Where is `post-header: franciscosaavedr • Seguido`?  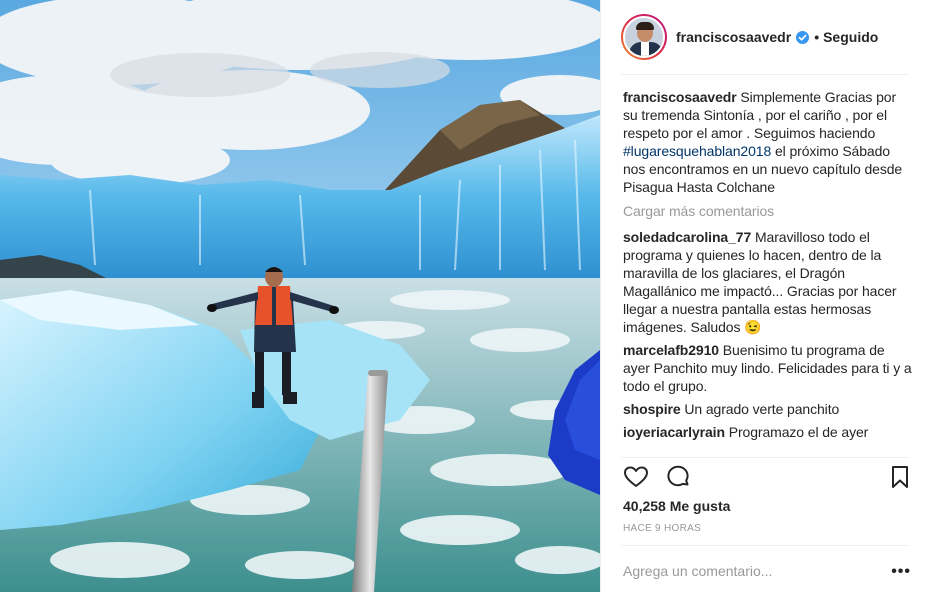
post-header: franciscosaavedr • Seguido is located at coordinates (763, 37).